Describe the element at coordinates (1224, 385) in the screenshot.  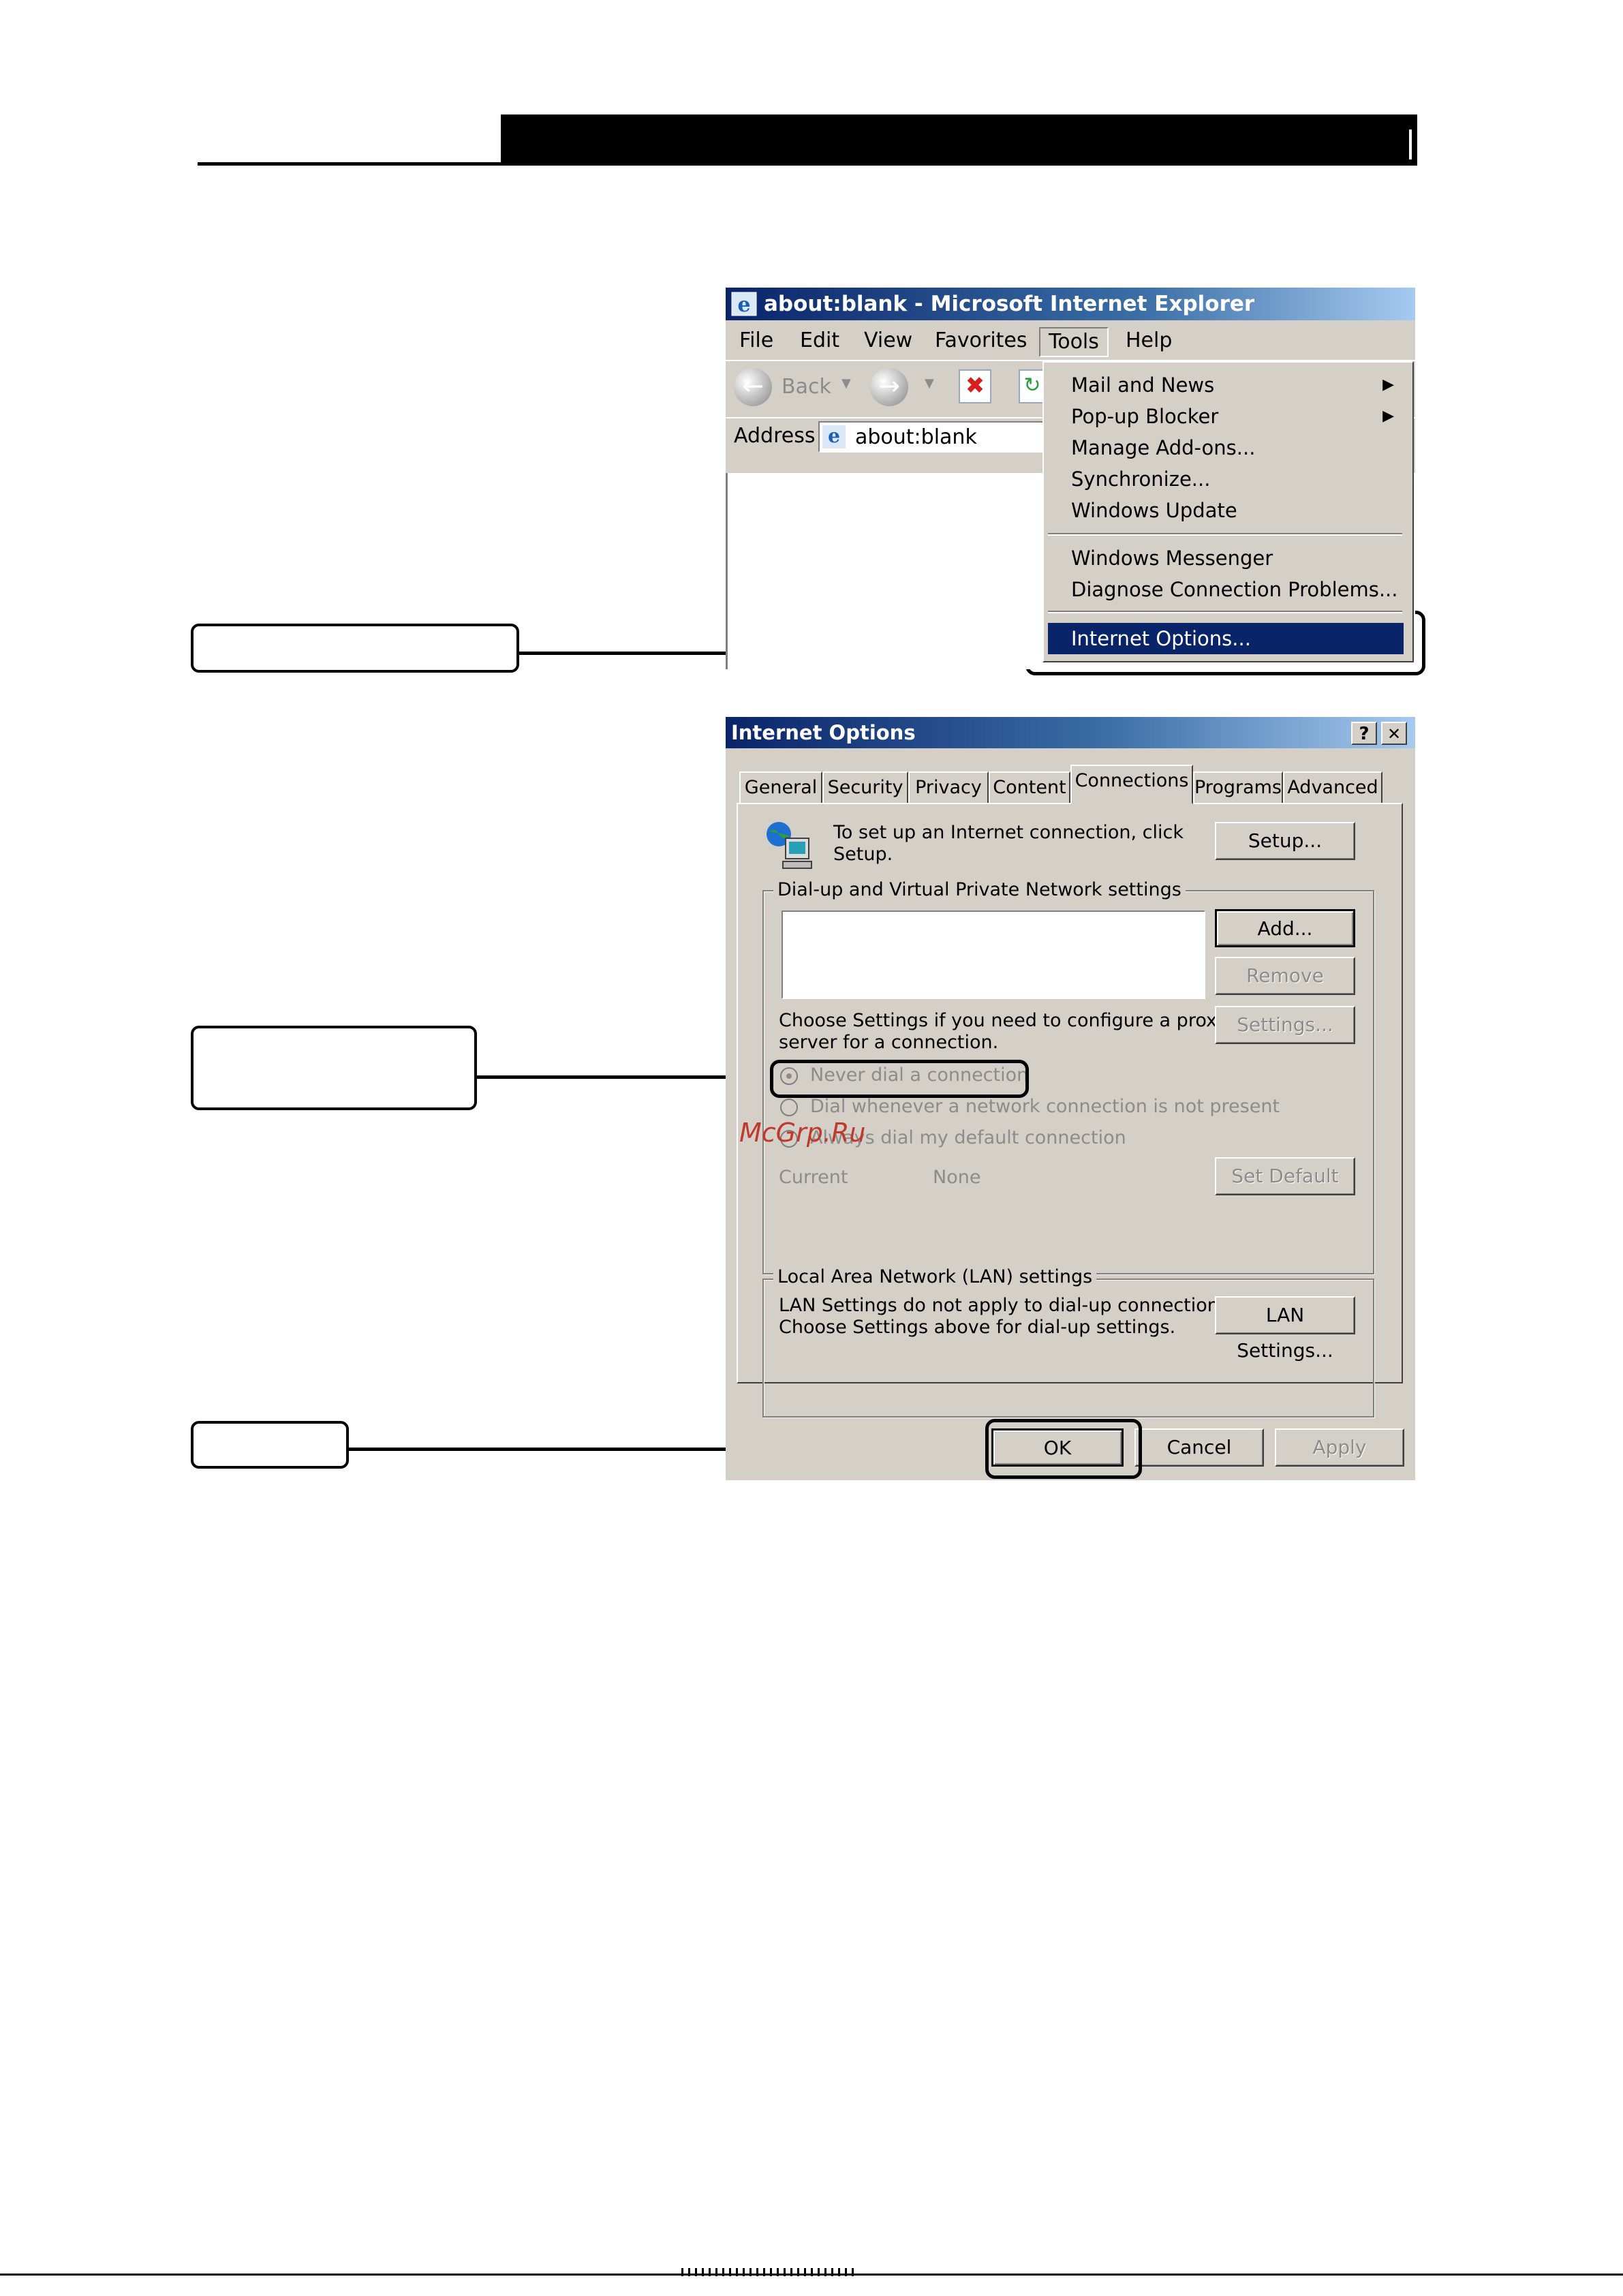
I see `menu-item-mail-and-news: Mail and News ▶` at that location.